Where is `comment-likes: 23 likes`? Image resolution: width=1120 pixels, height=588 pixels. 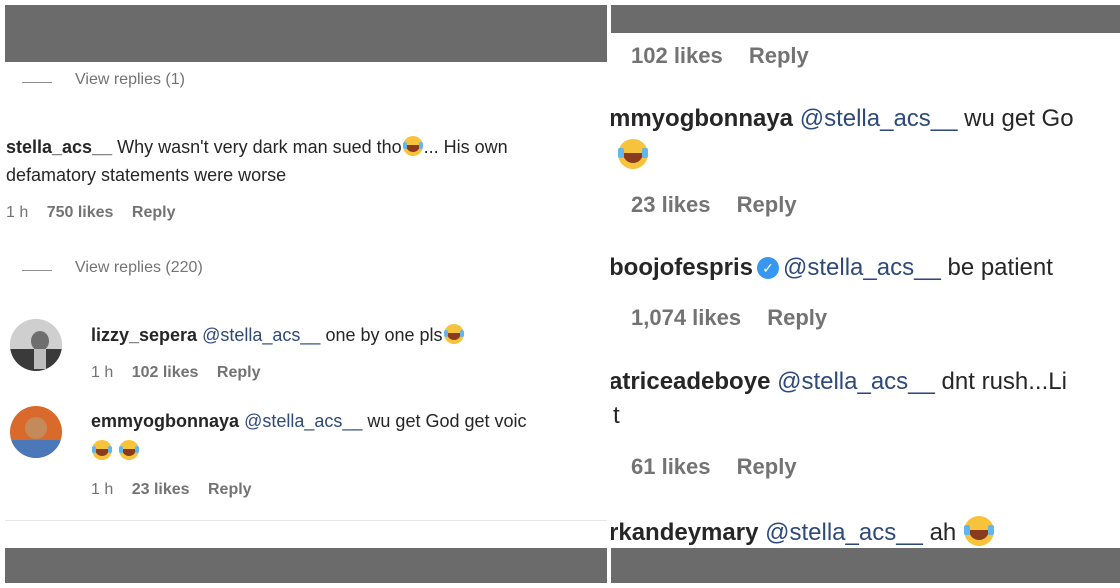
comment-likes: 23 likes is located at coordinates (671, 204).